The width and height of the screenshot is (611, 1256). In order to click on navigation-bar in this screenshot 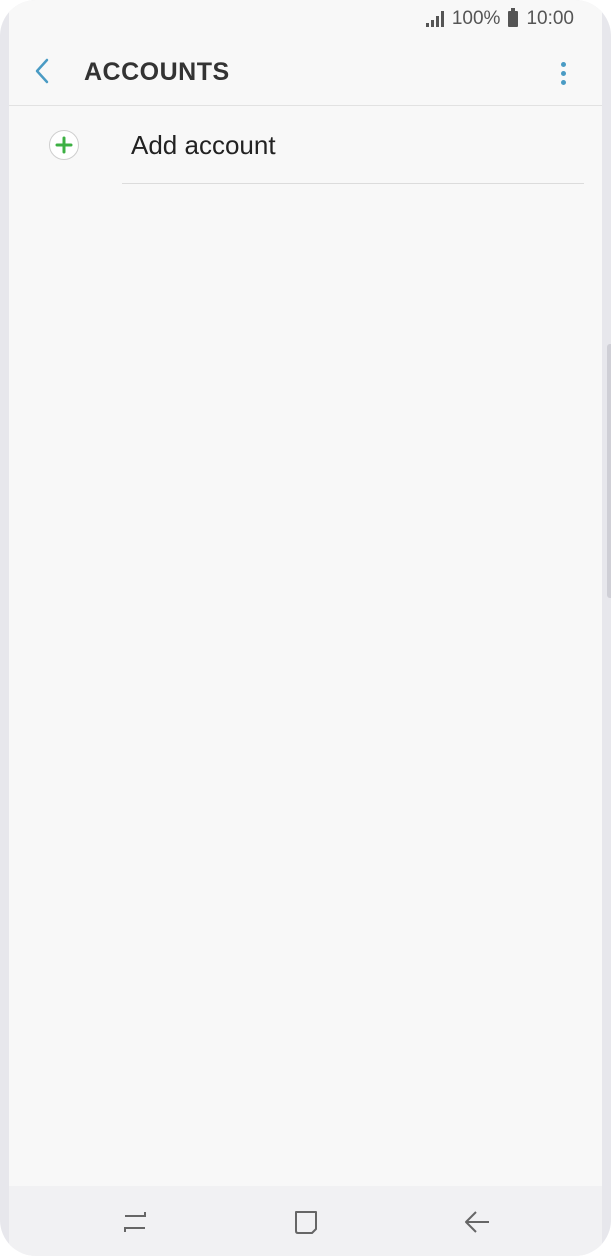, I will do `click(305, 1221)`.